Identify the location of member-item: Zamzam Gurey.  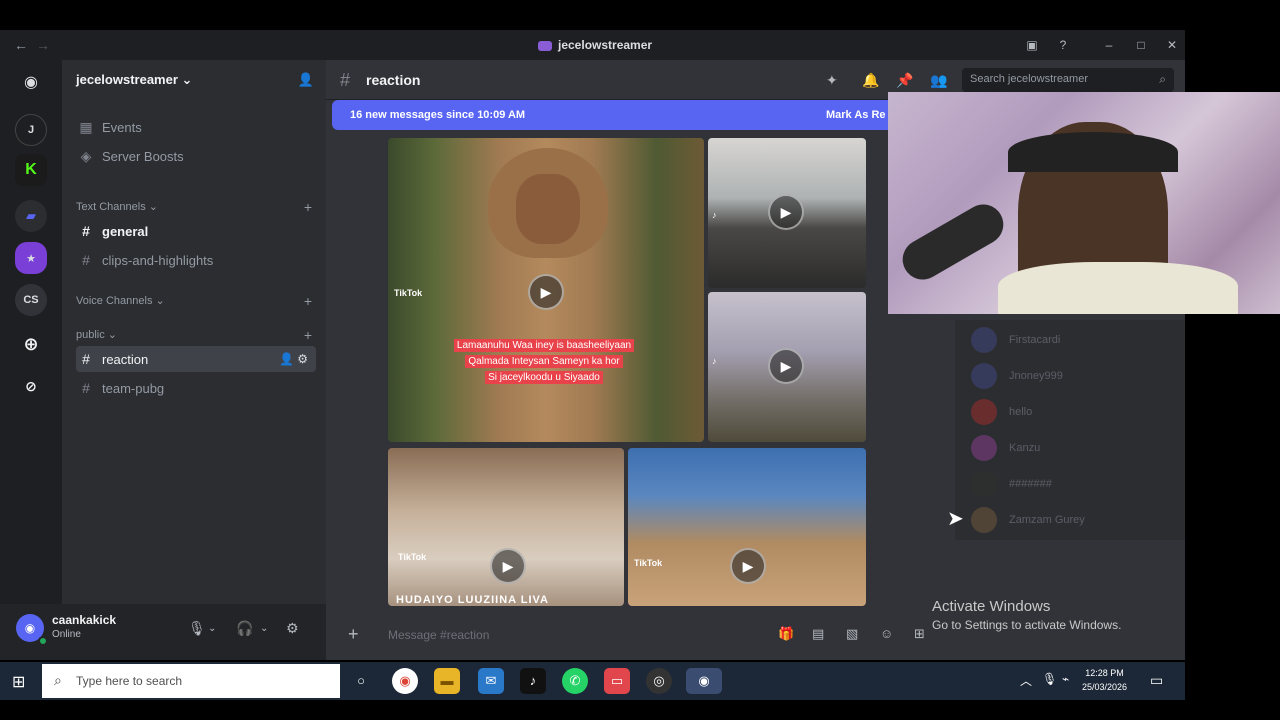
(1028, 520).